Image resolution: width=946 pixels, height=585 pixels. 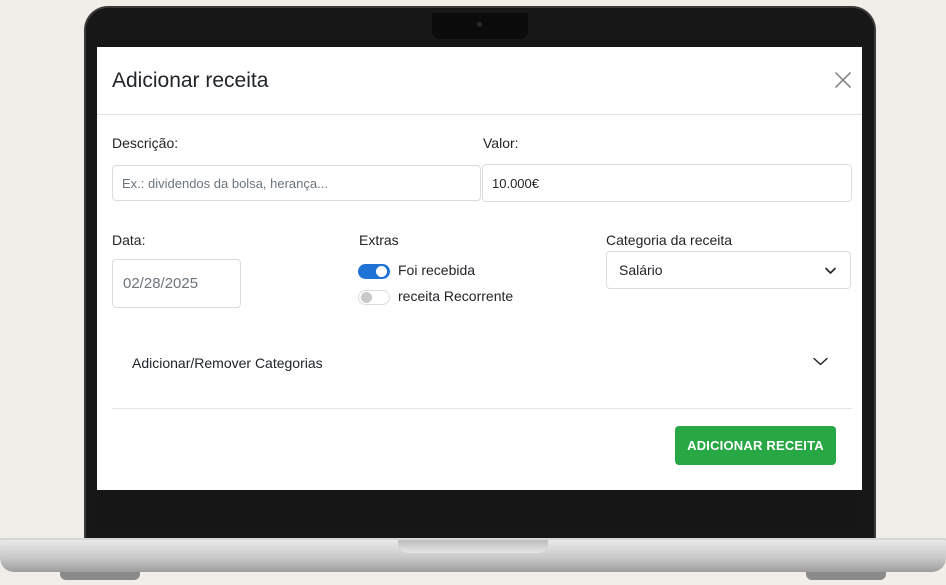 I want to click on laptop-foot-left, so click(x=100, y=576).